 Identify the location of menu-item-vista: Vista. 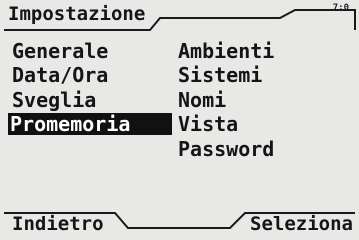
(208, 124).